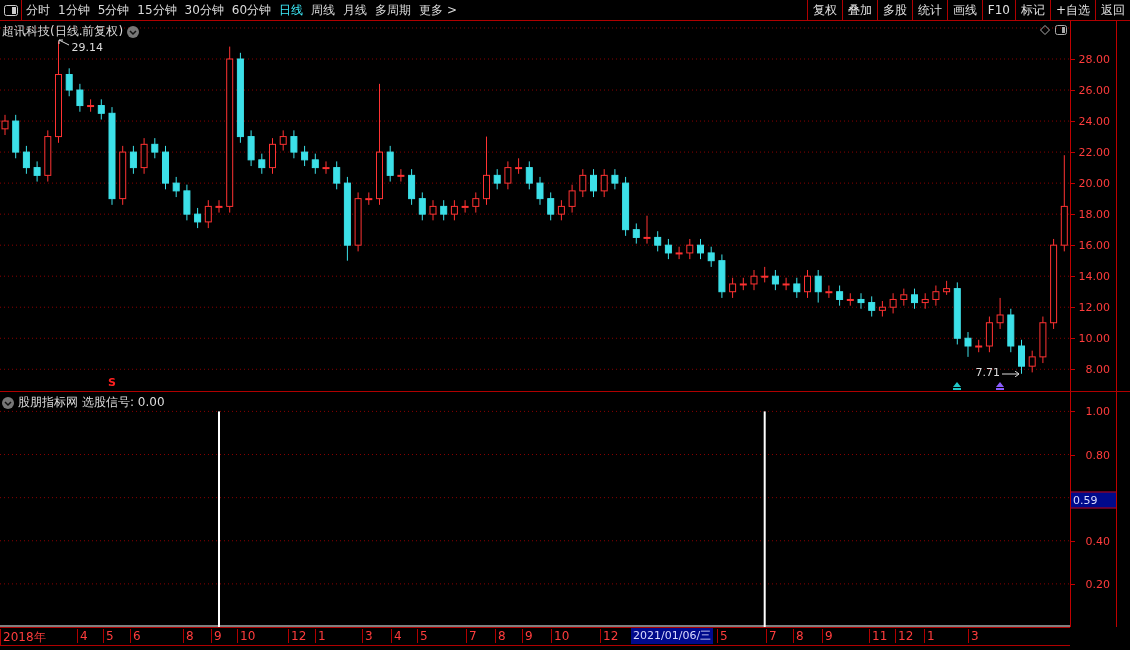 The height and width of the screenshot is (650, 1130). I want to click on period-tab: 分时, so click(38, 10).